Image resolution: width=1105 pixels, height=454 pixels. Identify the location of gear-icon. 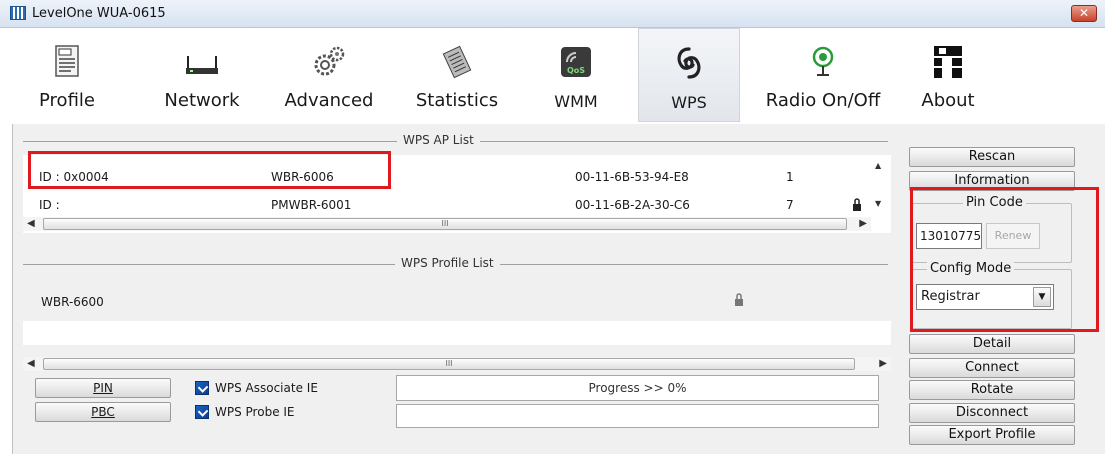
(329, 61).